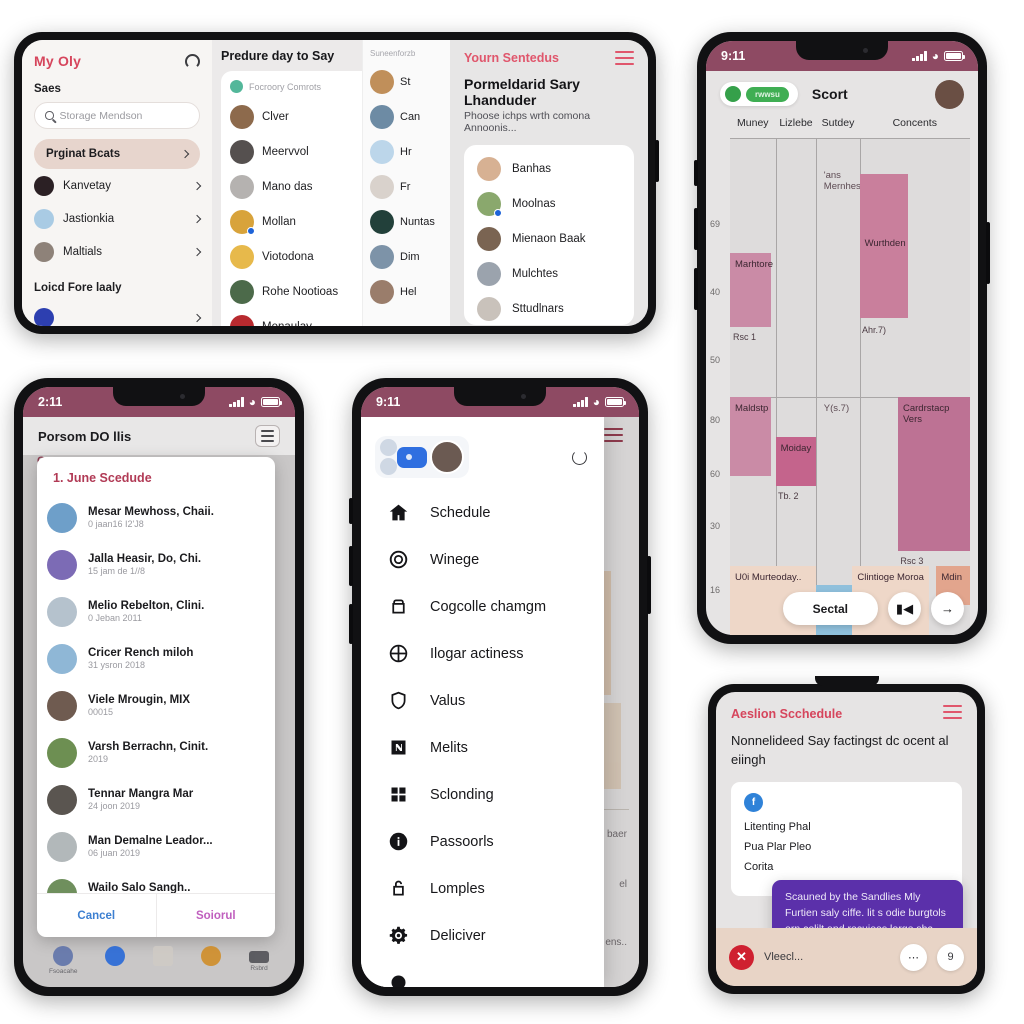 The width and height of the screenshot is (1024, 1024). What do you see at coordinates (50, 402) in the screenshot?
I see `status-time: 2:11` at bounding box center [50, 402].